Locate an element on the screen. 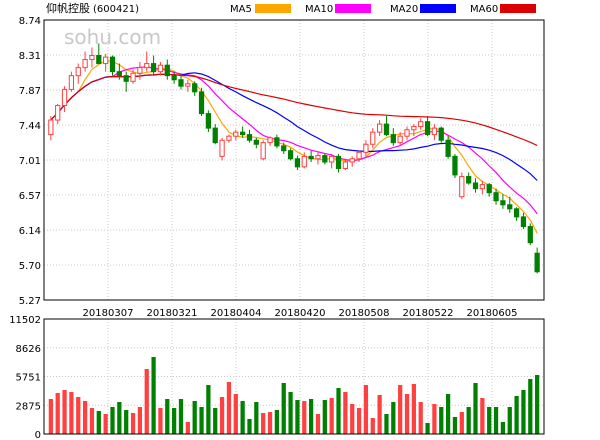 Image resolution: width=600 pixels, height=440 pixels. legend-swatch-ma5 is located at coordinates (273, 8).